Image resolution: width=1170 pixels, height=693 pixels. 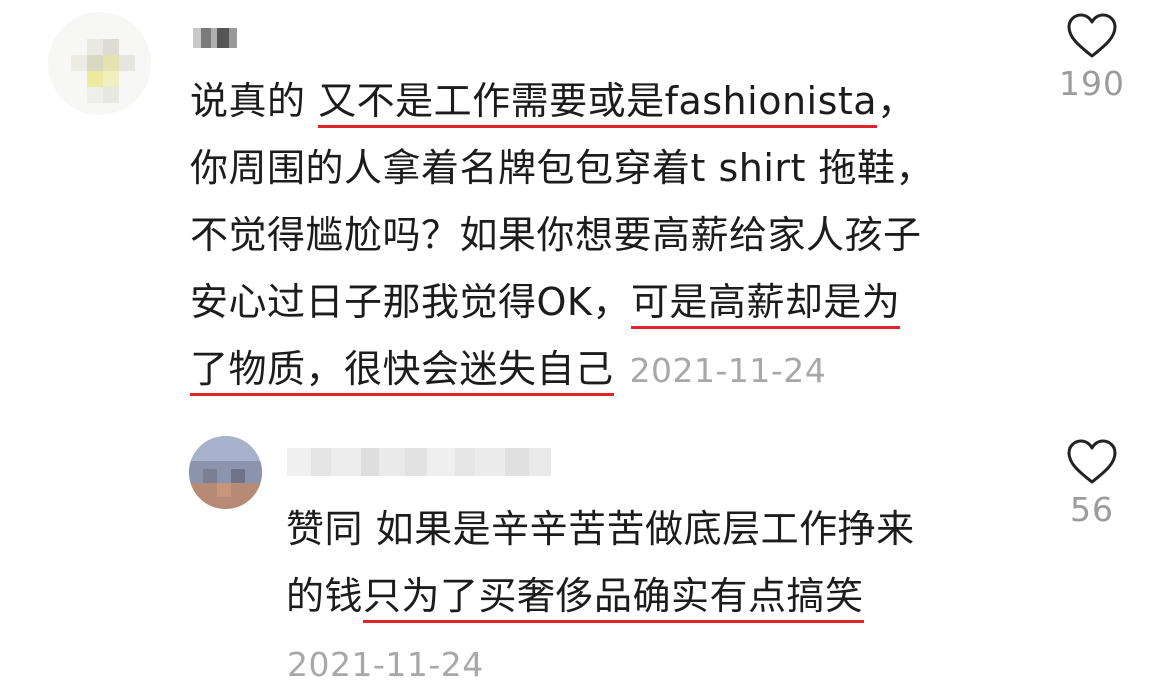 What do you see at coordinates (598, 103) in the screenshot?
I see `highlighted-text: 又不是工作需要或是fashionista` at bounding box center [598, 103].